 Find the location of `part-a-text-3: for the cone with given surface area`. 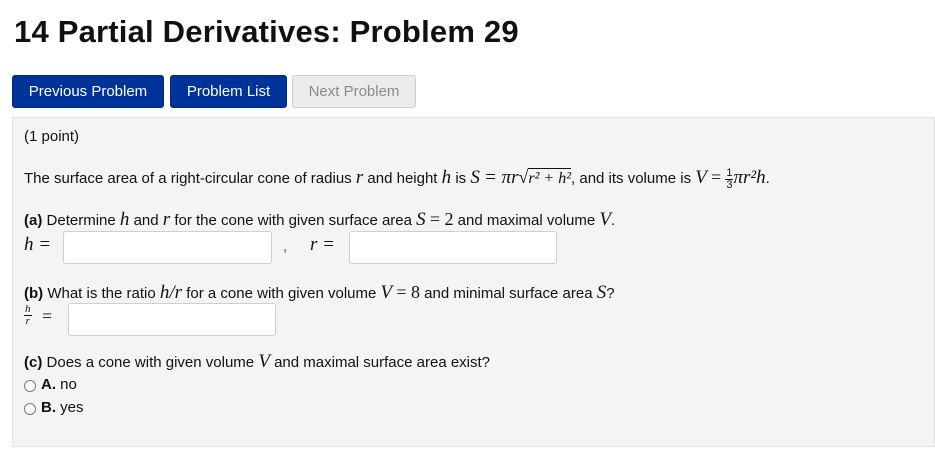

part-a-text-3: for the cone with given surface area is located at coordinates (293, 220).